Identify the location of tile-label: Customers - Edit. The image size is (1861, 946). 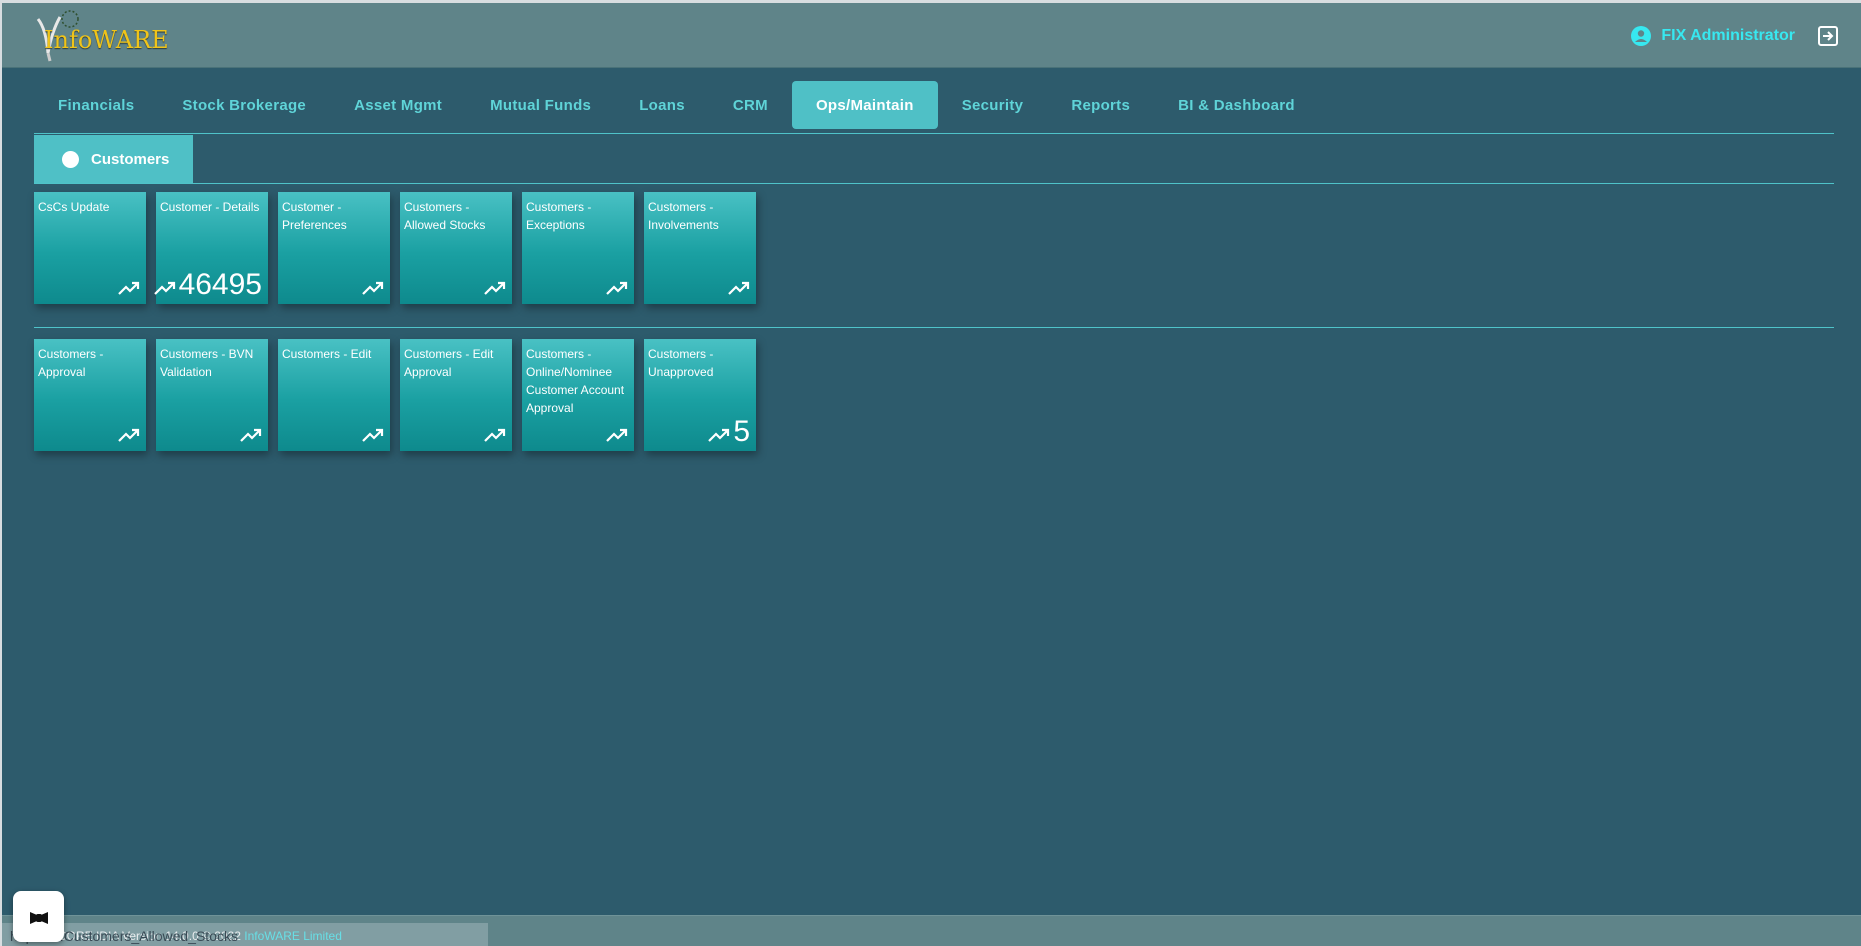
(327, 354).